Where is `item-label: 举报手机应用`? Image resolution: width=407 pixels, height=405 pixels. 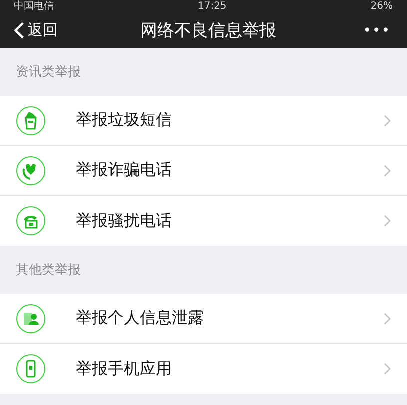 item-label: 举报手机应用 is located at coordinates (124, 369).